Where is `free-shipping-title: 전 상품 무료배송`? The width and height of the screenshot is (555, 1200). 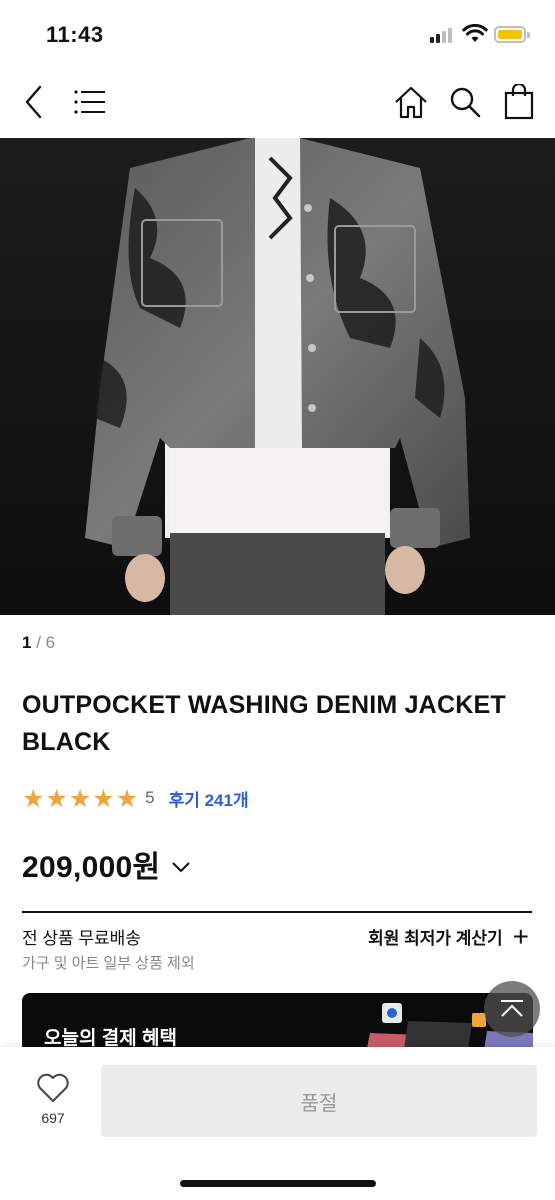
free-shipping-title: 전 상품 무료배송 is located at coordinates (81, 938).